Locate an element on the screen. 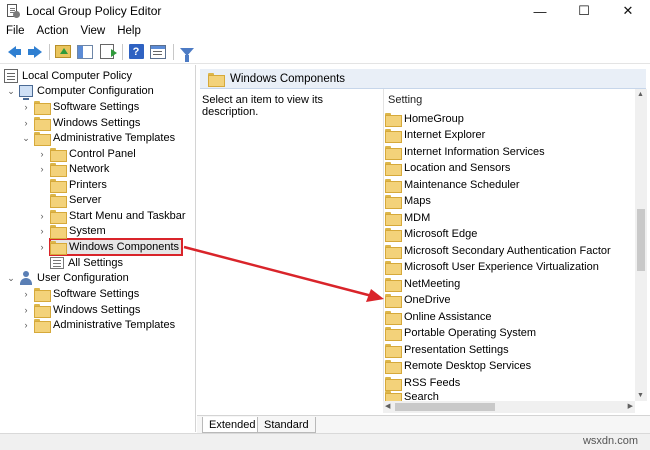 Image resolution: width=650 pixels, height=450 pixels. tab-standard: Standard is located at coordinates (286, 425).